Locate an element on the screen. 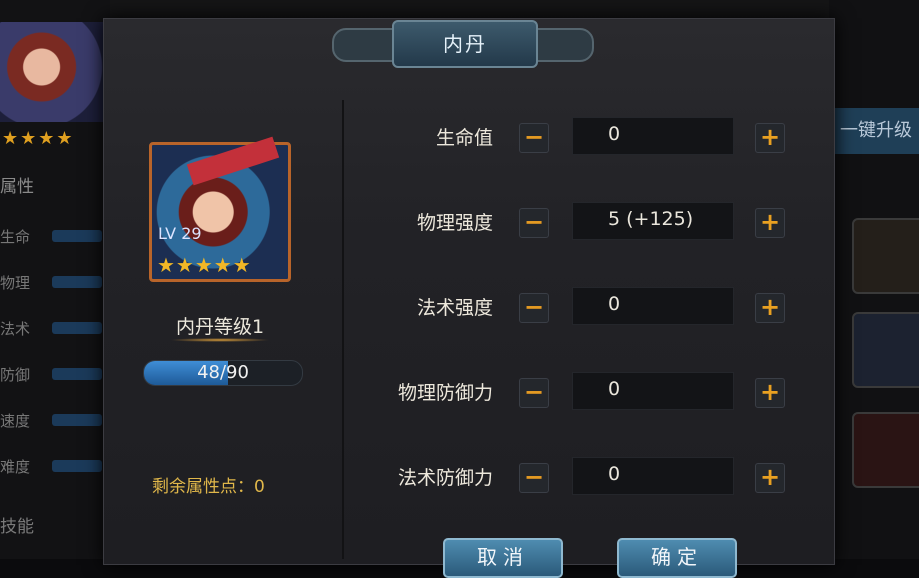  attribute-row-magic-defense: 法术防御力 − 0 + is located at coordinates (583, 477).